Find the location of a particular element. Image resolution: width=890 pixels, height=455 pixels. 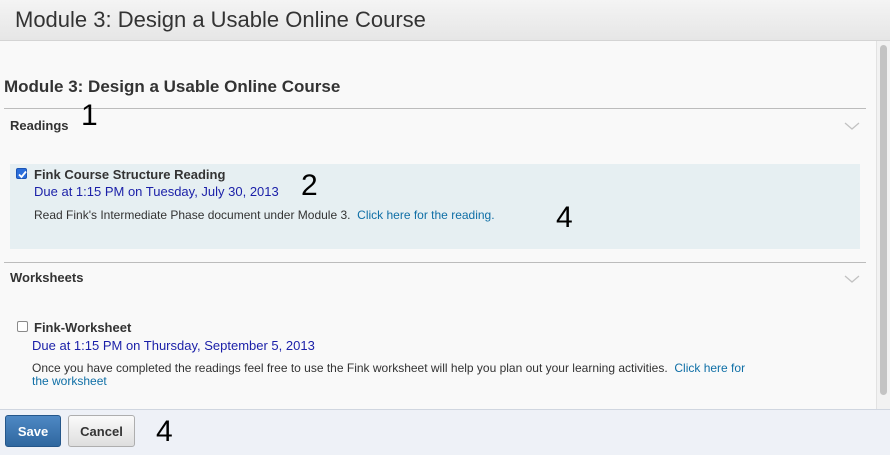

reading-link: Click here for the reading. is located at coordinates (425, 215).